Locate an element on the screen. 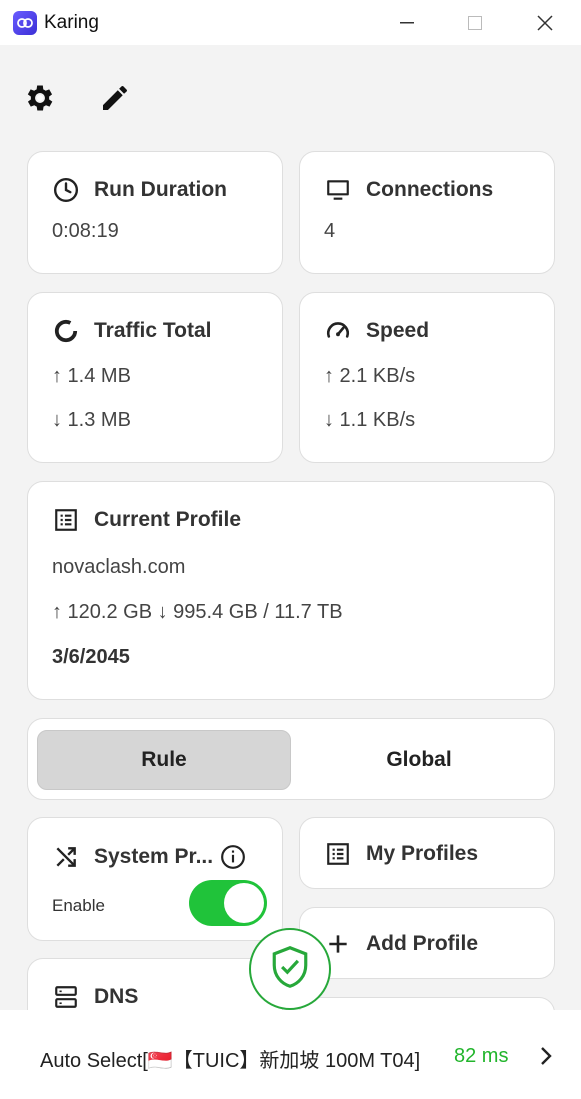 Image resolution: width=581 pixels, height=1099 pixels. profile-name: novaclash.com is located at coordinates (119, 567).